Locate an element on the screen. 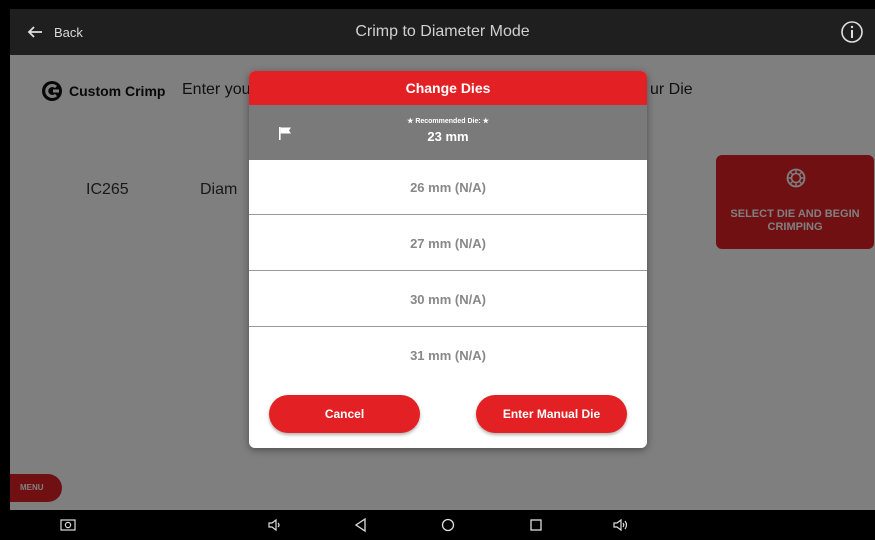  back-button: Back is located at coordinates (54, 32).